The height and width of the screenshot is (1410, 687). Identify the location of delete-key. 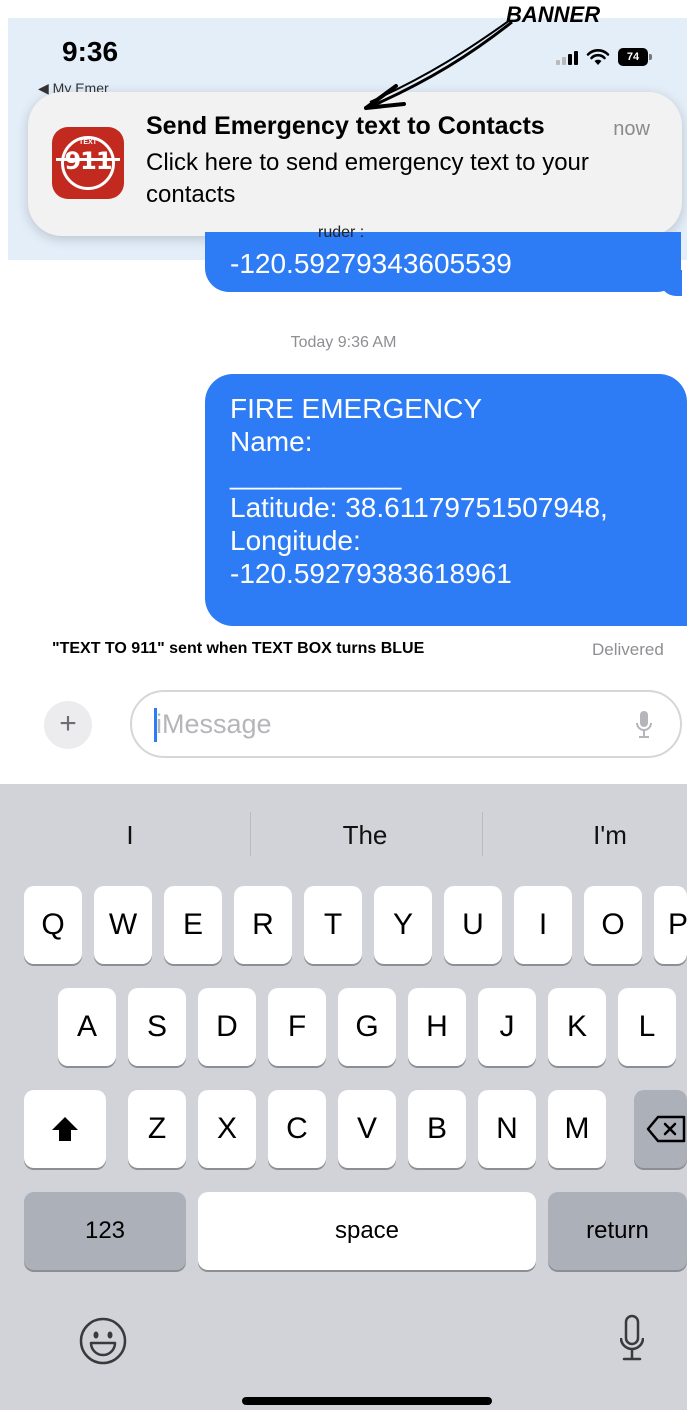
(660, 1129).